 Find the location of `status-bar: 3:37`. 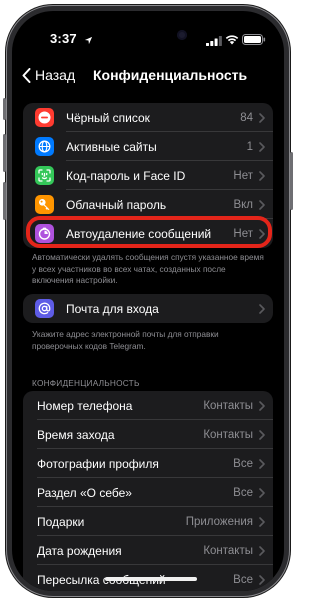

status-bar: 3:37 is located at coordinates (148, 33).